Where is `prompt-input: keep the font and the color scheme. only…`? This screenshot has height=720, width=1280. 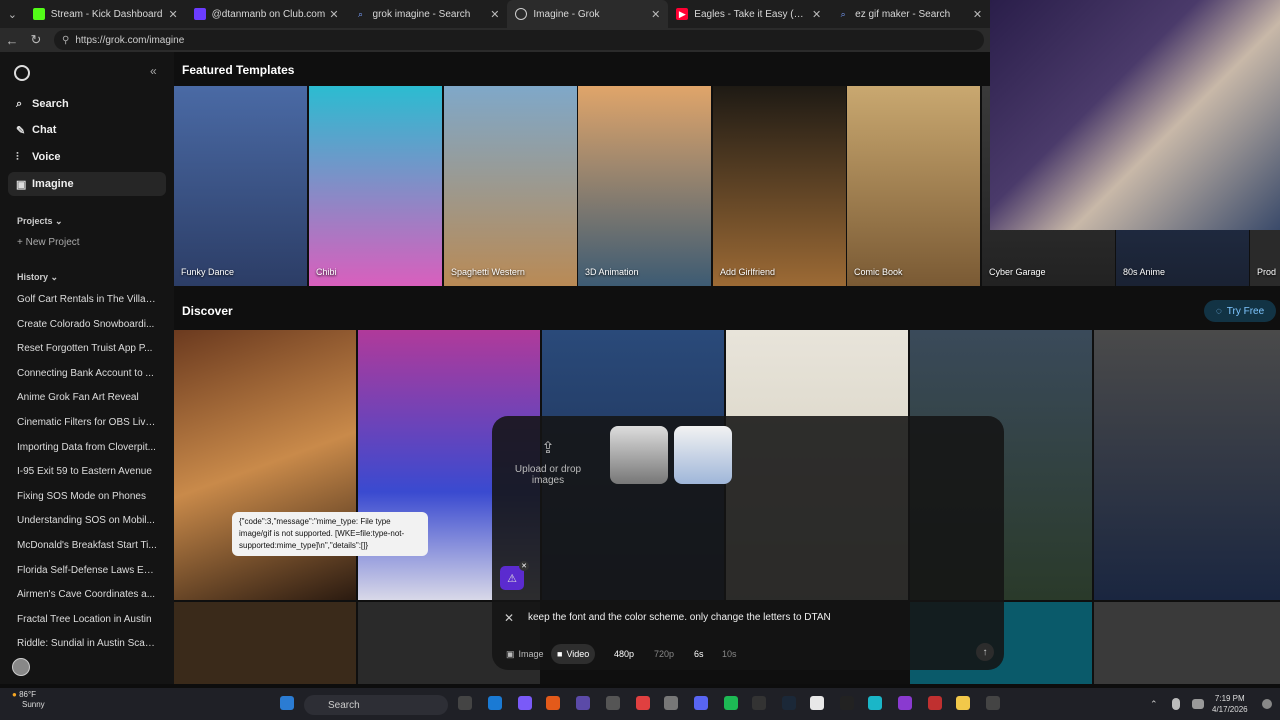 prompt-input: keep the font and the color scheme. only… is located at coordinates (679, 617).